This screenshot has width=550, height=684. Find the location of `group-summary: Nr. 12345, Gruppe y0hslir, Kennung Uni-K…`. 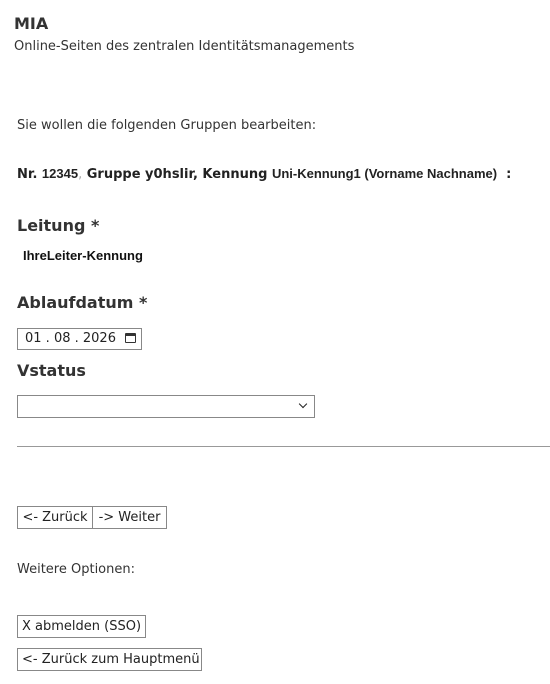

group-summary: Nr. 12345, Gruppe y0hslir, Kennung Uni-K… is located at coordinates (264, 174).